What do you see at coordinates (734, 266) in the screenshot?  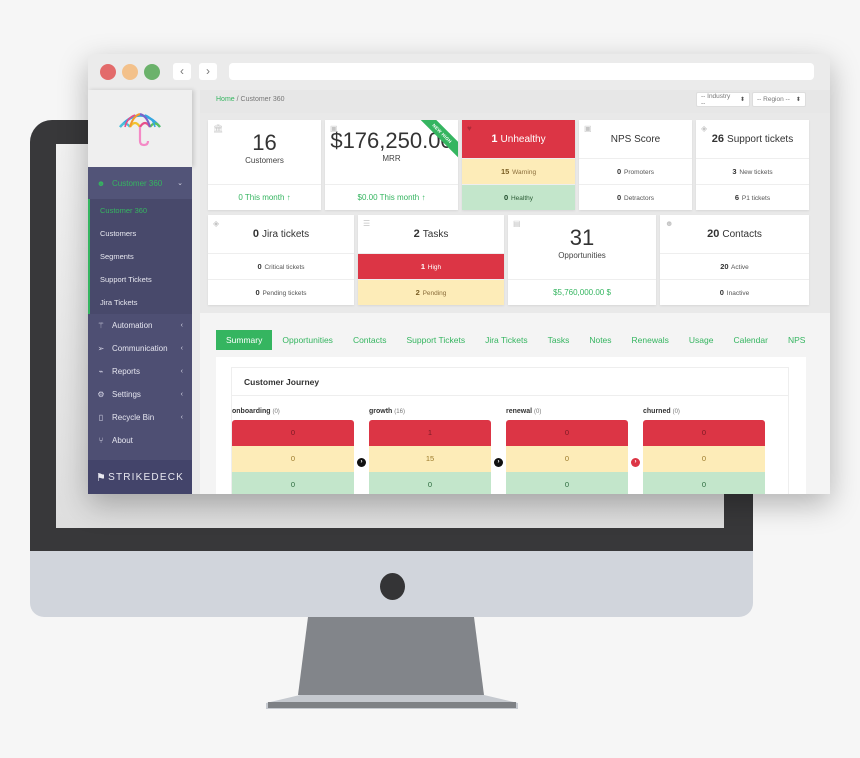 I see `active-contacts-row: 20 Active` at bounding box center [734, 266].